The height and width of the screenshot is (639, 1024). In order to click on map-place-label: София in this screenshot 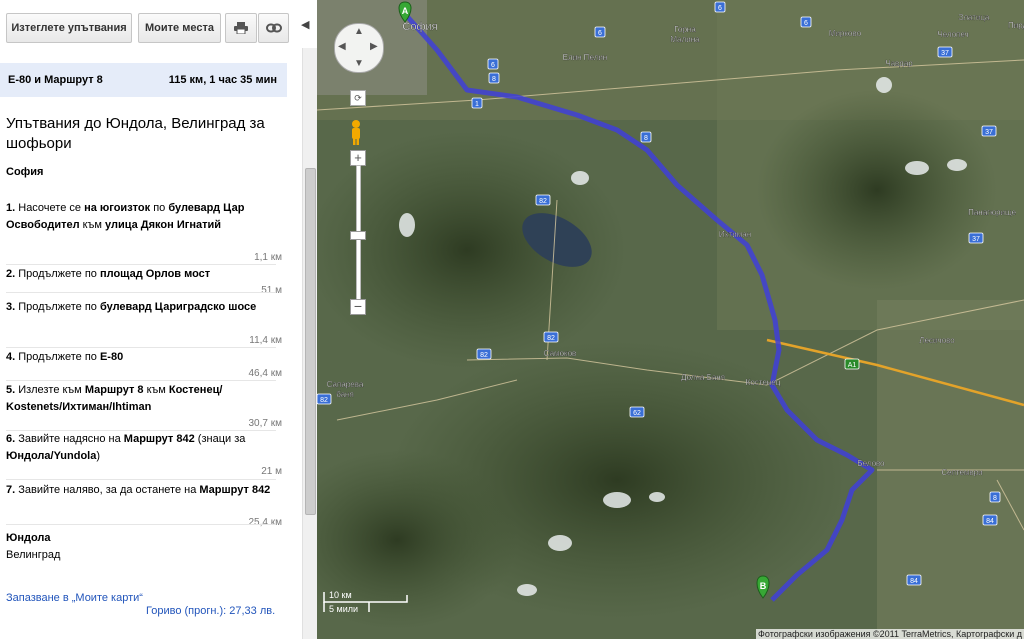, I will do `click(419, 27)`.